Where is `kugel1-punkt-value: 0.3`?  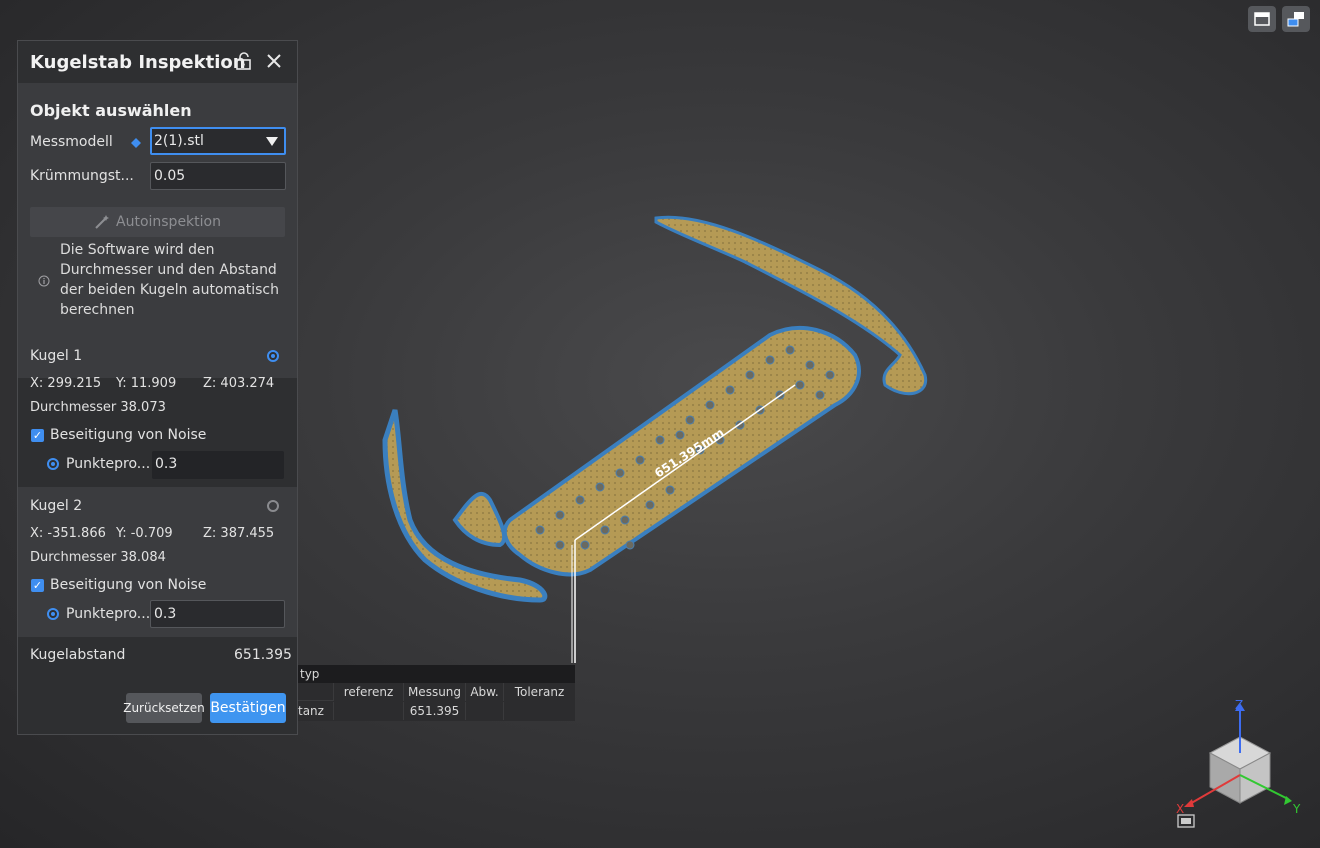
kugel1-punkt-value: 0.3 is located at coordinates (166, 464).